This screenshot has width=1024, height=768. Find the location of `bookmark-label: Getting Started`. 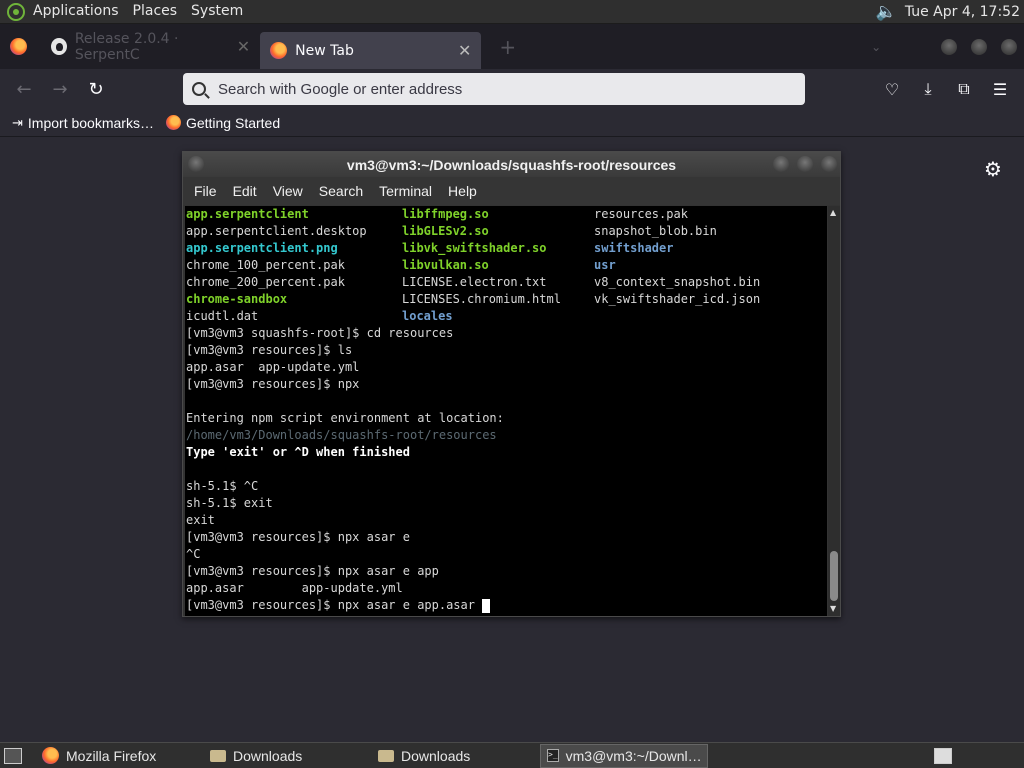

bookmark-label: Getting Started is located at coordinates (233, 122).